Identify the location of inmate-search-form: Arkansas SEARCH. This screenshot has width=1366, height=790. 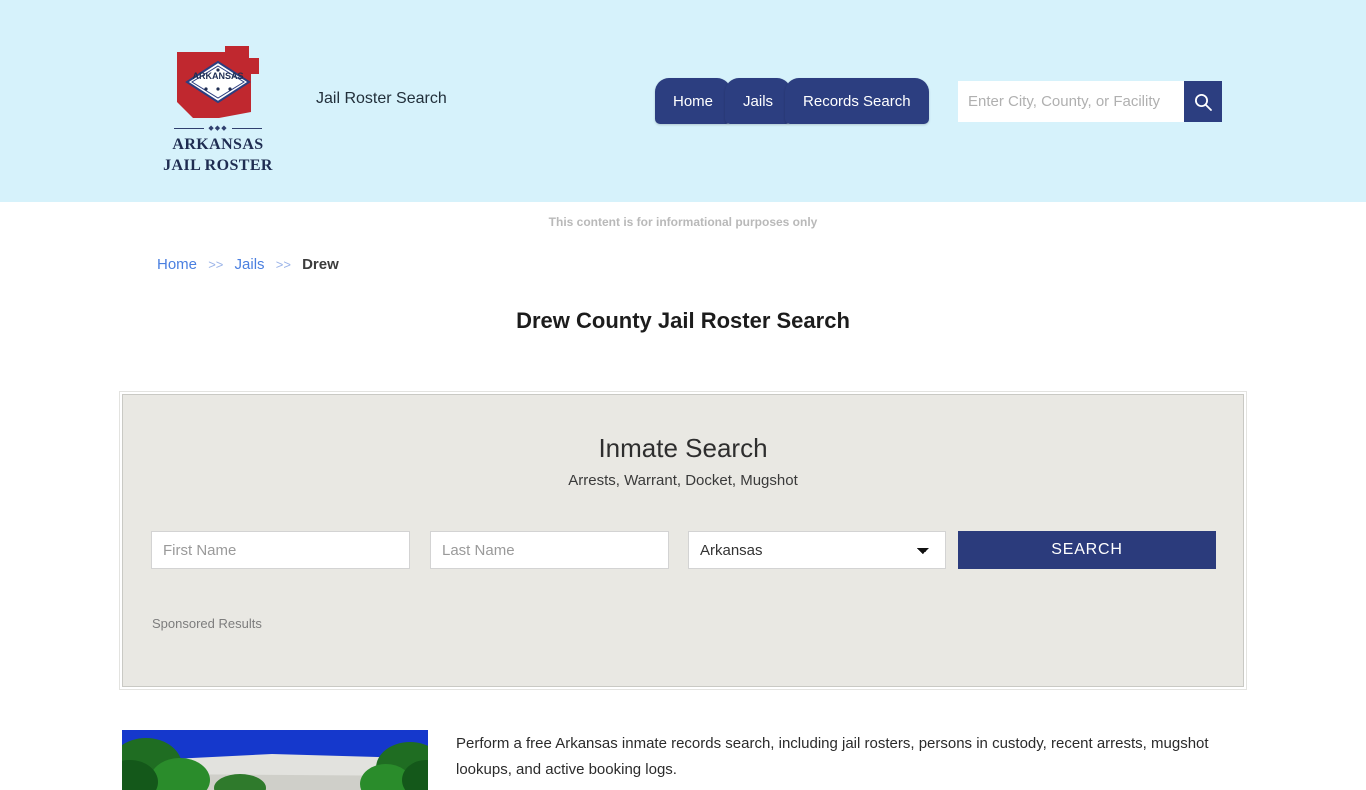
(683, 550).